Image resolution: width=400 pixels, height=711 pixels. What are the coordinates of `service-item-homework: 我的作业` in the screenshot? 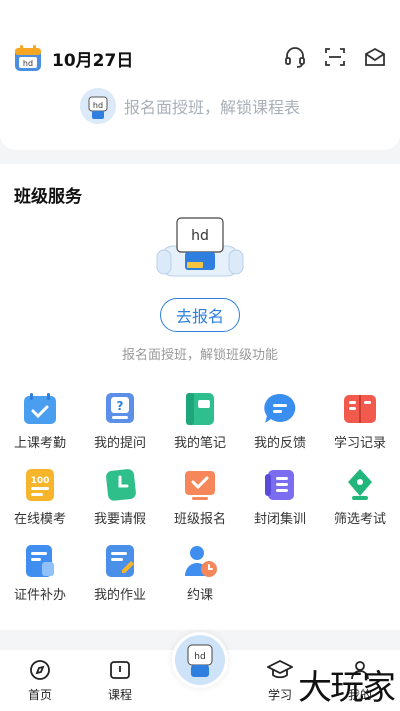 It's located at (120, 575).